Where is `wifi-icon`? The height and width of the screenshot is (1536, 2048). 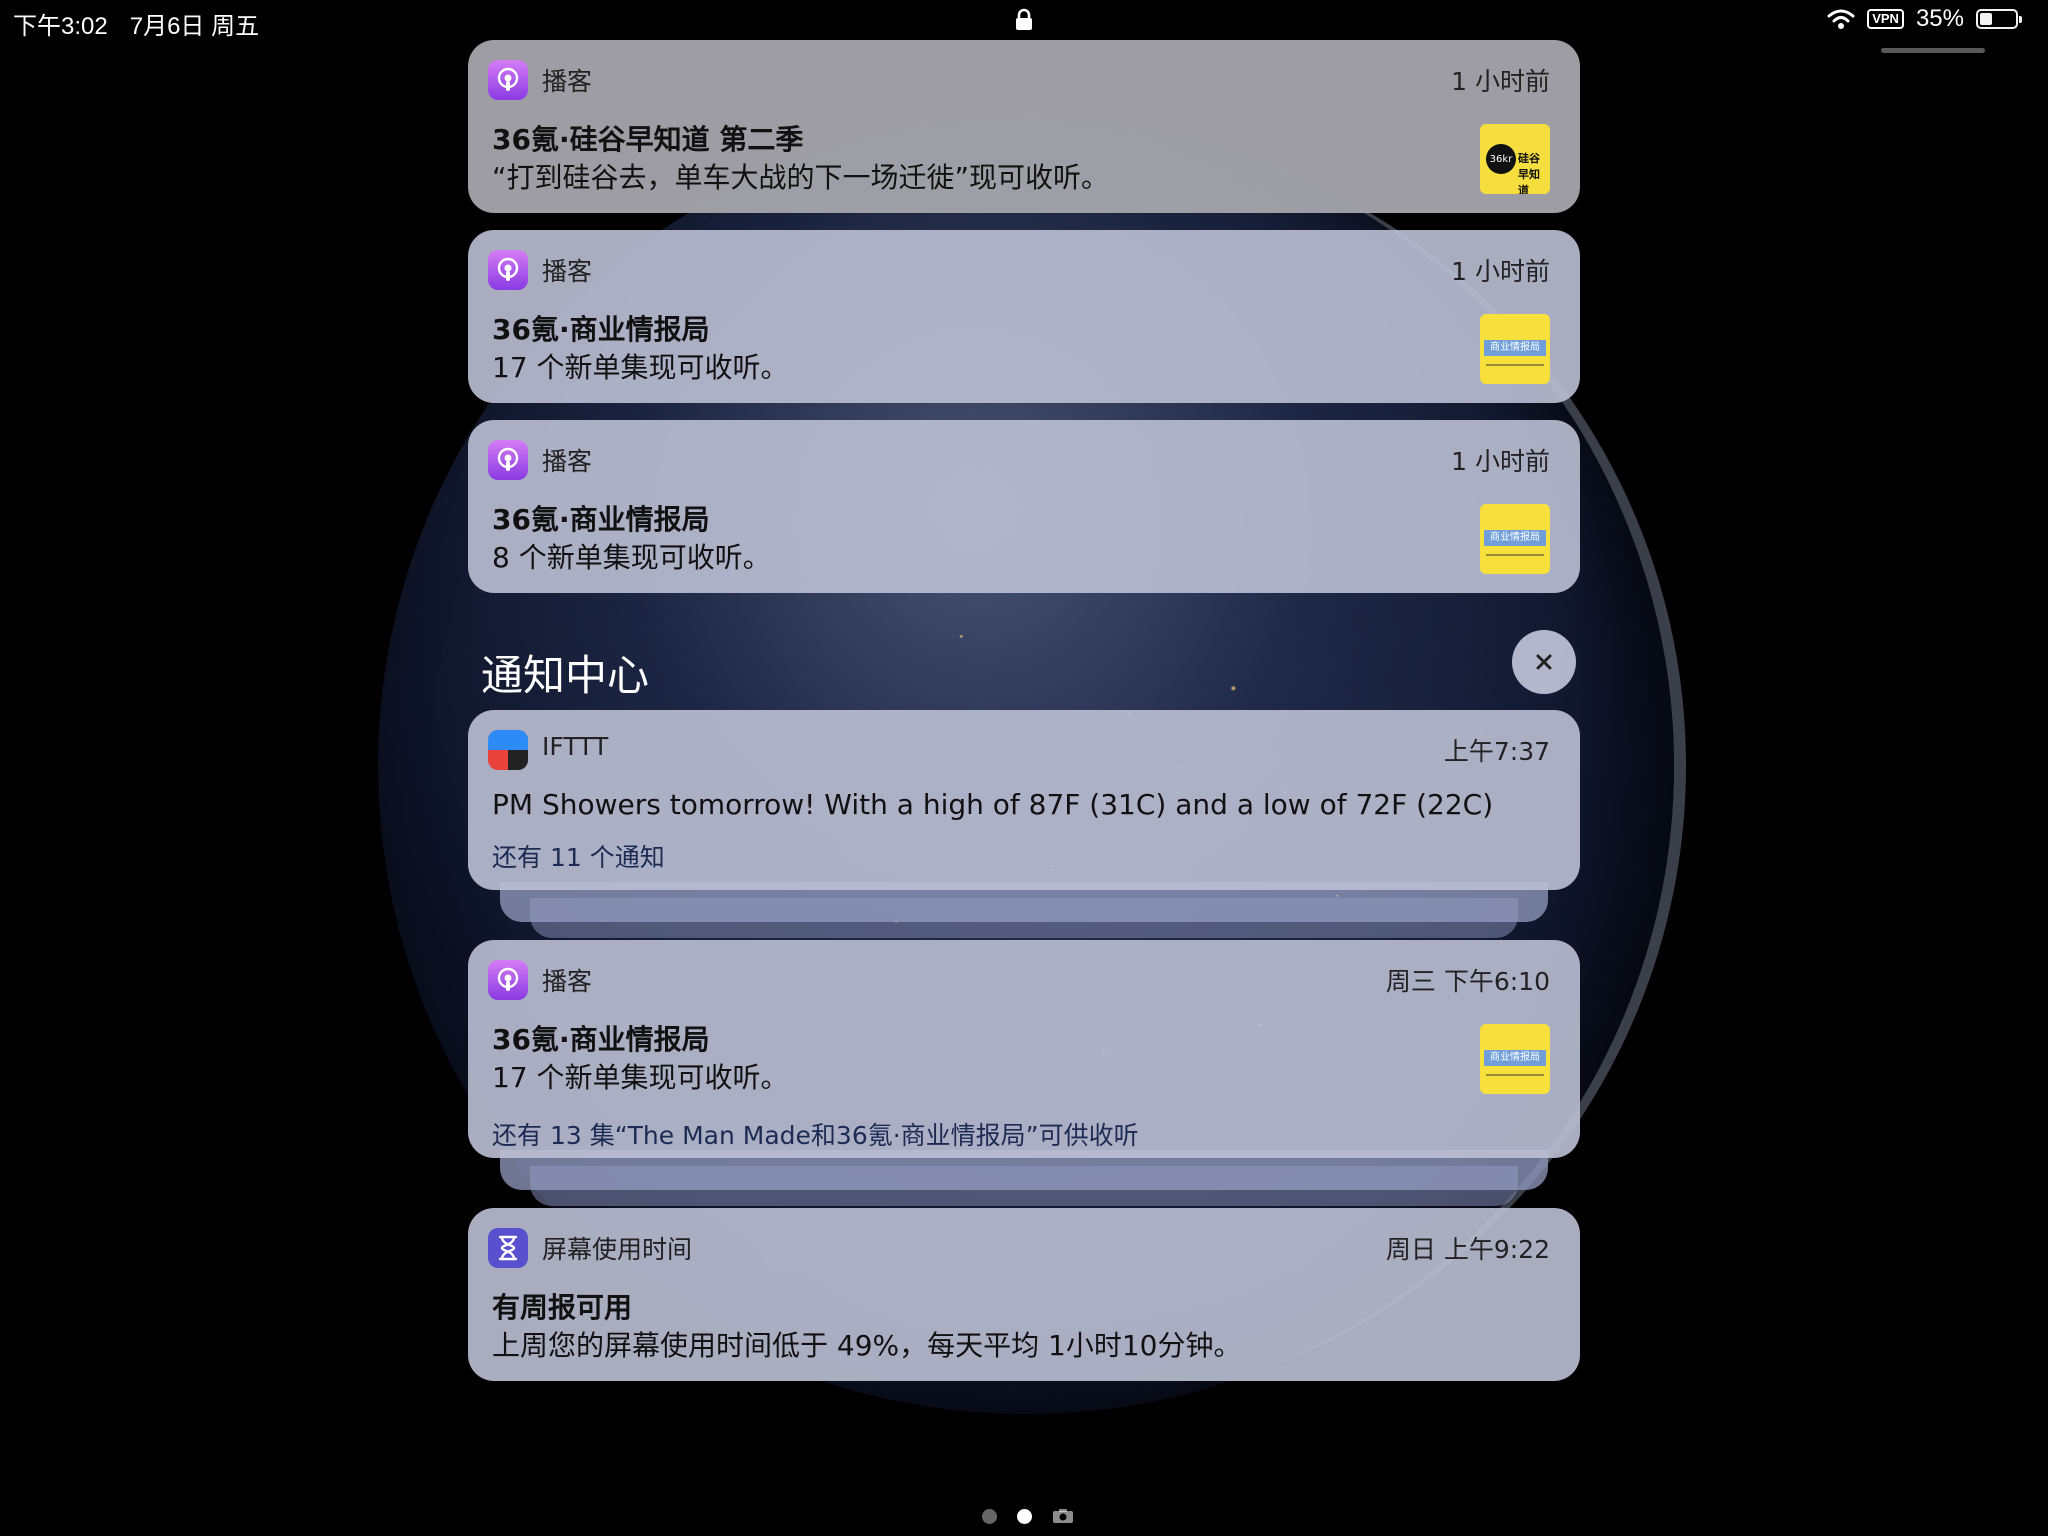 wifi-icon is located at coordinates (1841, 19).